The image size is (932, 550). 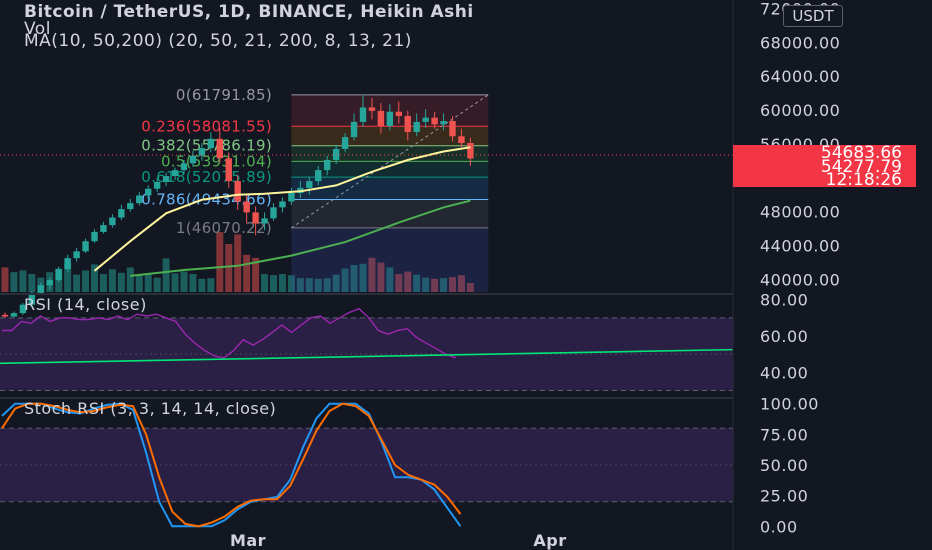 I want to click on rsi-title: RSI (14, close), so click(x=85, y=304).